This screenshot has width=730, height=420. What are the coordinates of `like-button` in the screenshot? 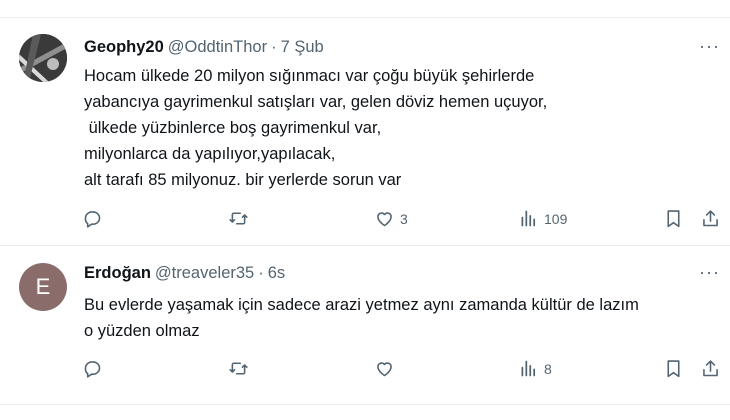 It's located at (387, 368).